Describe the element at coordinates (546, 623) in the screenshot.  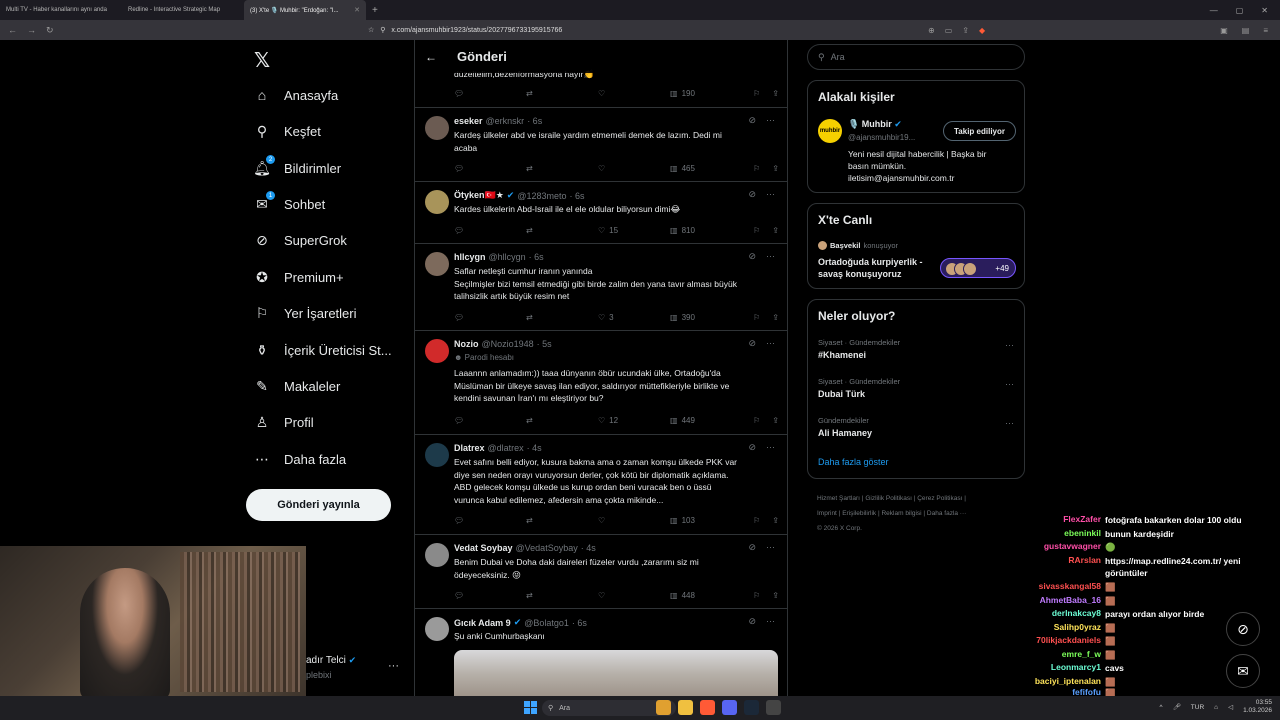
I see `tweet-handle: @Bolatgo1` at that location.